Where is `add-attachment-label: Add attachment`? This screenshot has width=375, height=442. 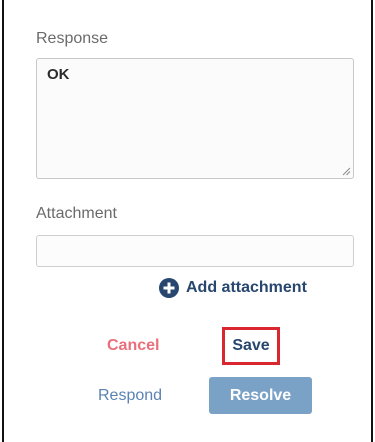 add-attachment-label: Add attachment is located at coordinates (246, 287).